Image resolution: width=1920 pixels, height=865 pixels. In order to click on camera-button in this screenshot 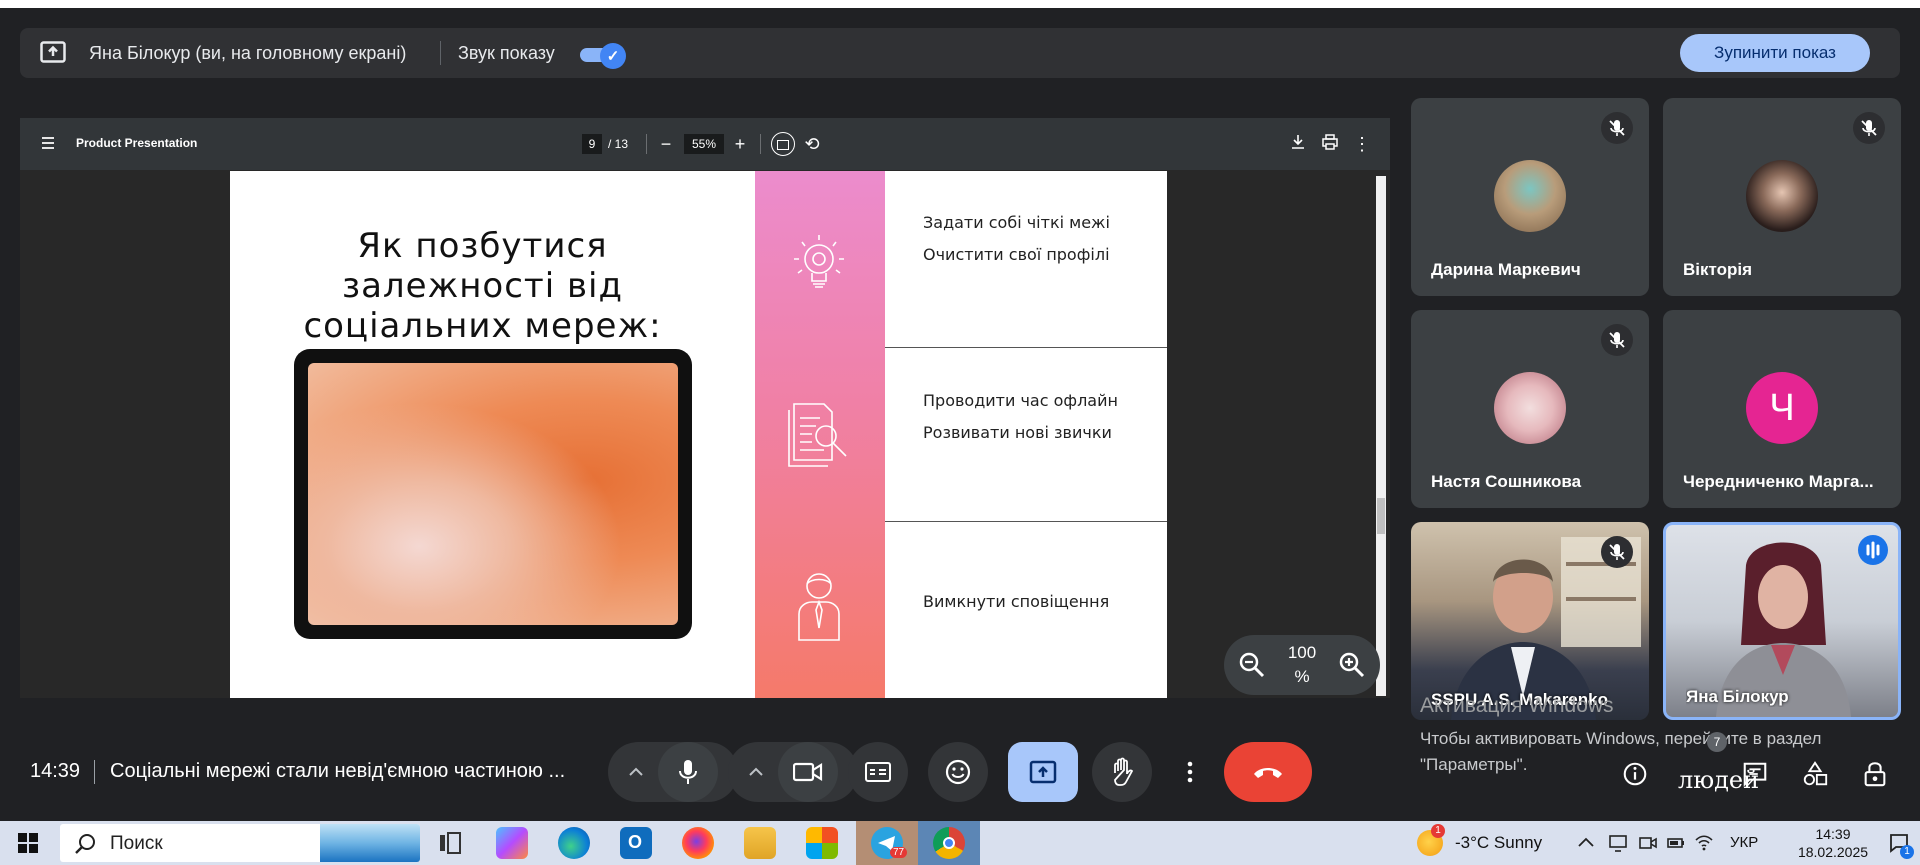, I will do `click(808, 772)`.